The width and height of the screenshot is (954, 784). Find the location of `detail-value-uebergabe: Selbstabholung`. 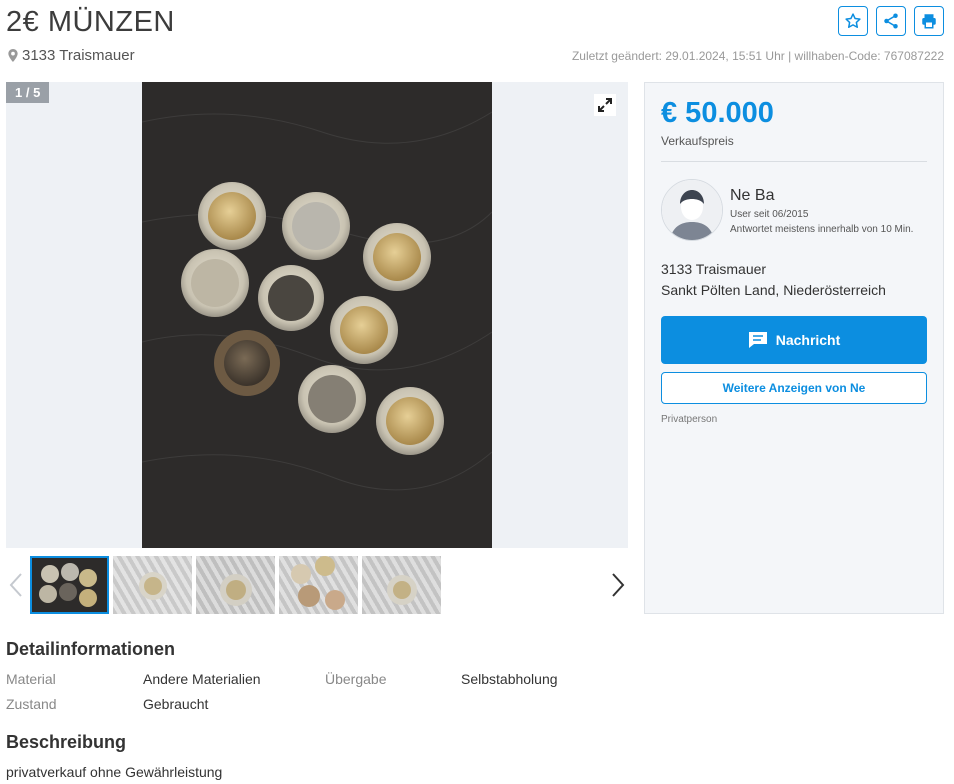

detail-value-uebergabe: Selbstabholung is located at coordinates (509, 679).